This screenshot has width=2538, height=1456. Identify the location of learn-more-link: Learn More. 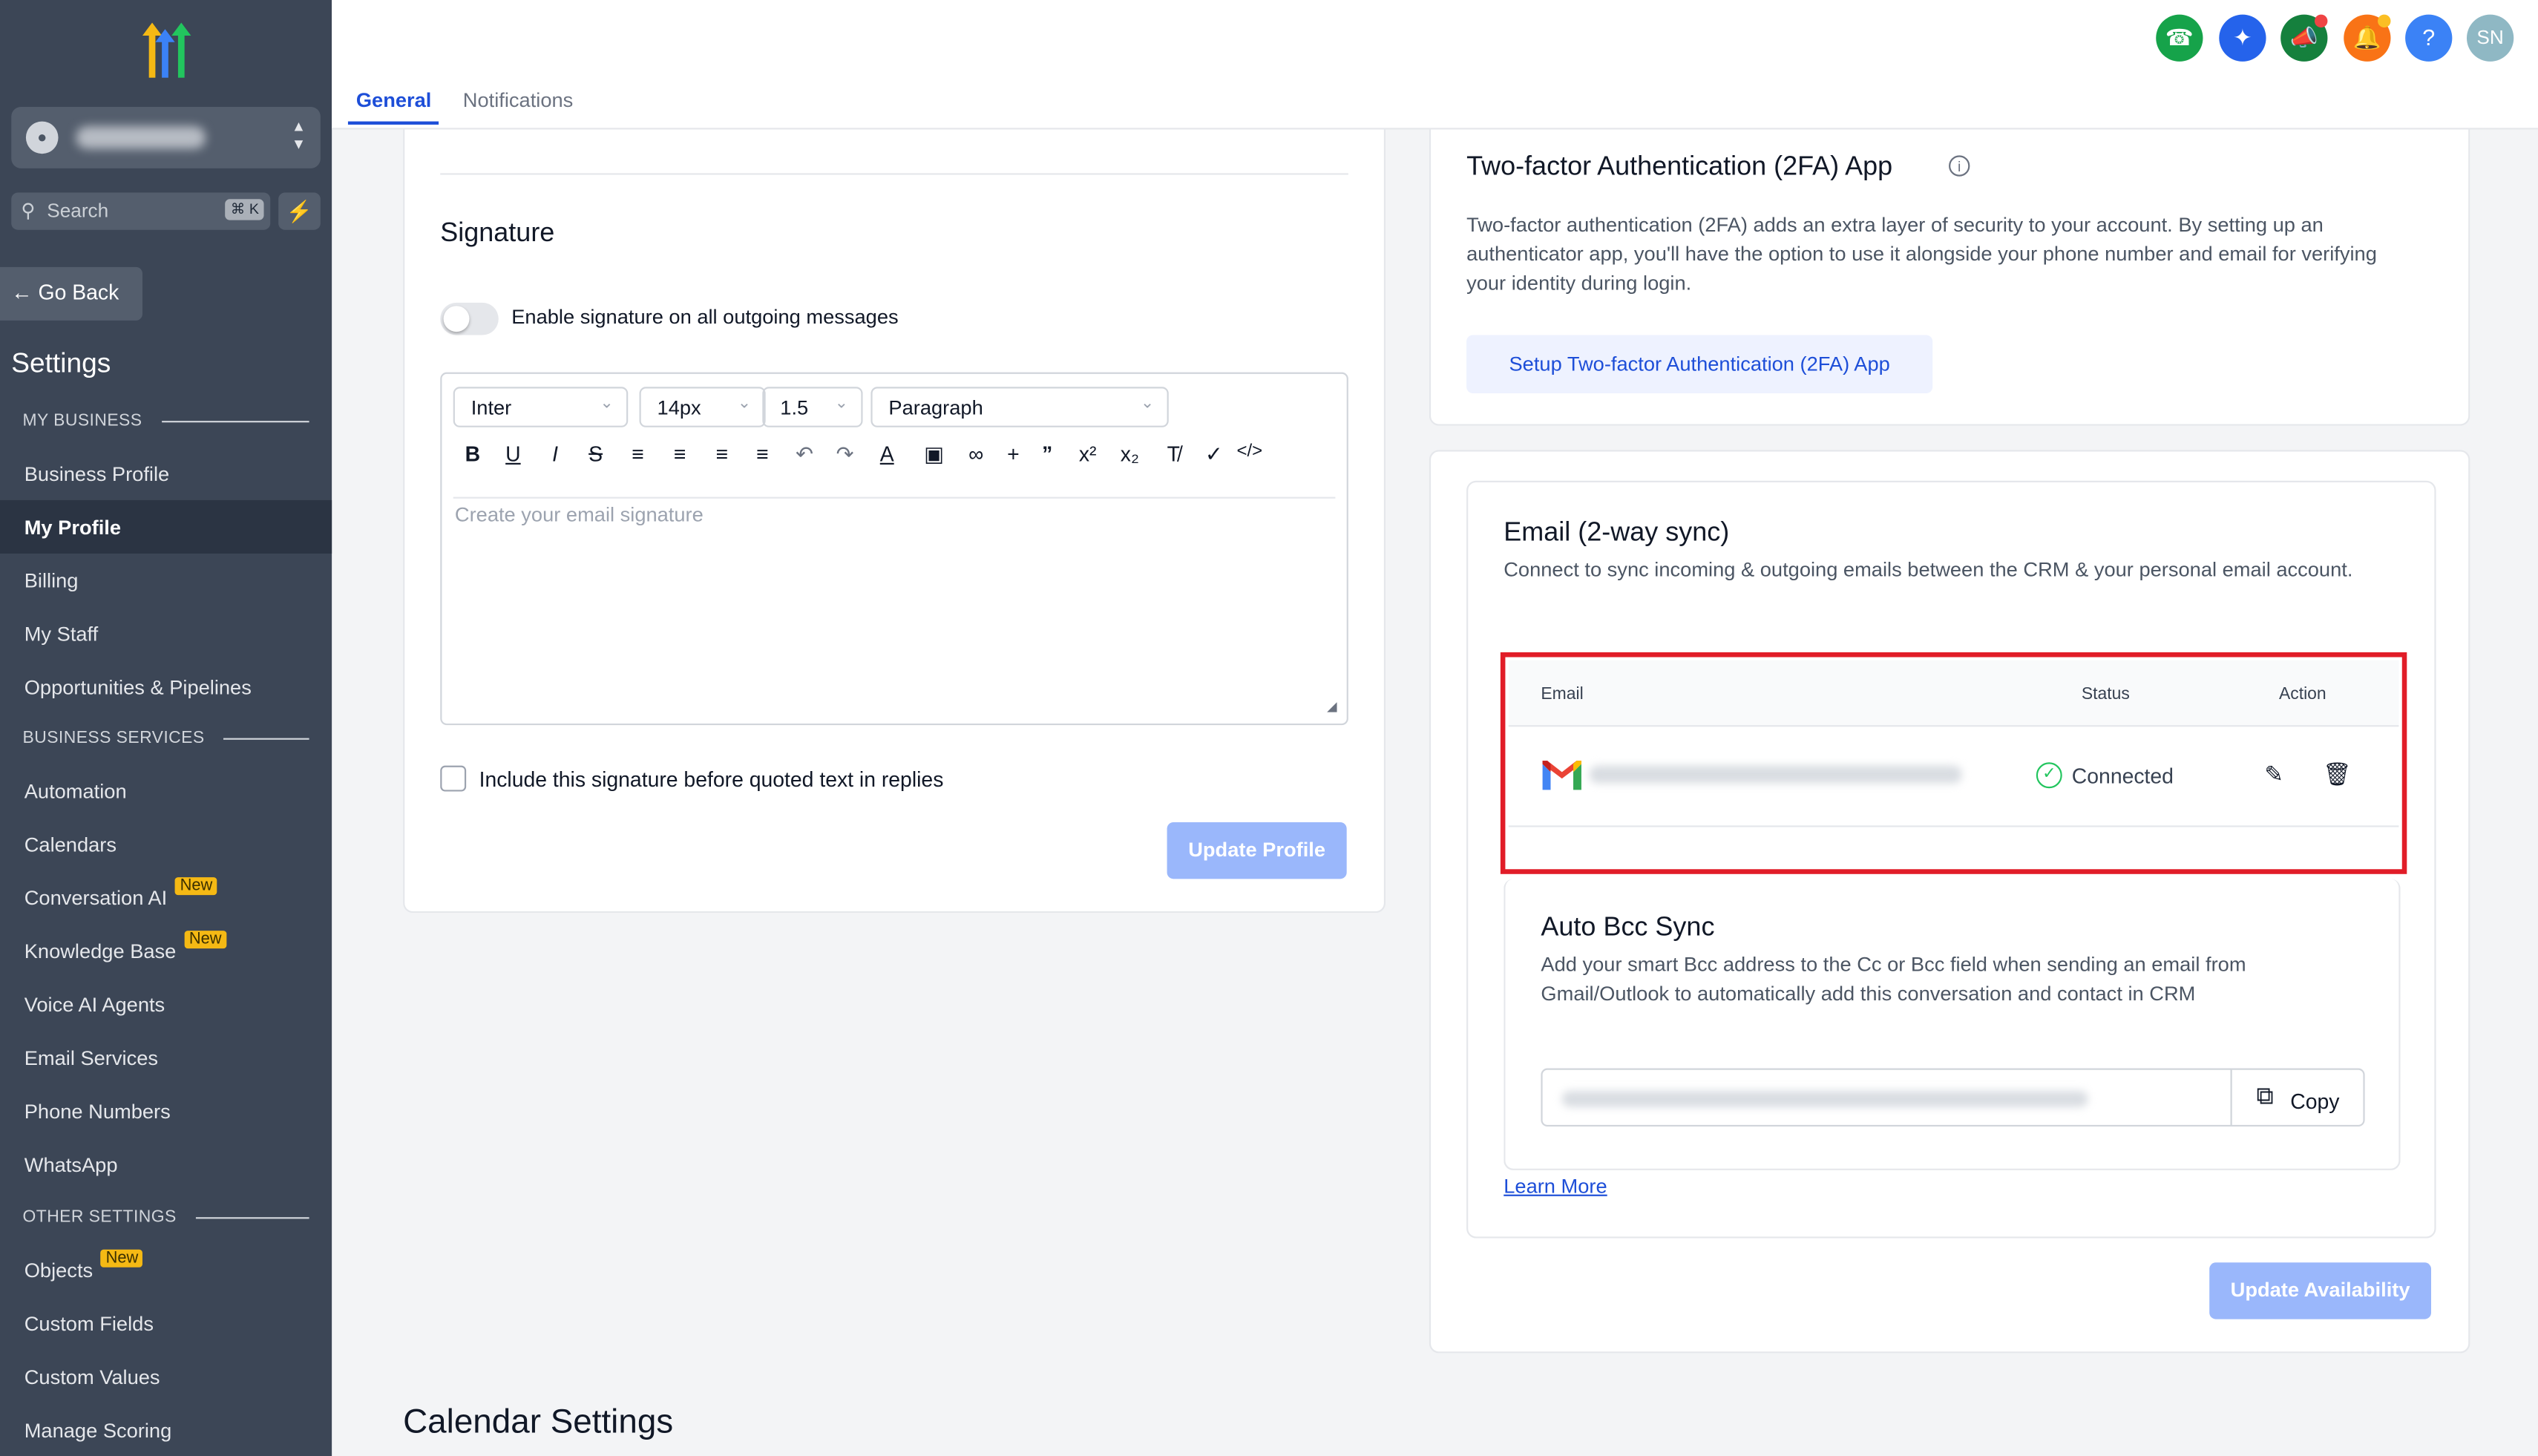
(1555, 1186).